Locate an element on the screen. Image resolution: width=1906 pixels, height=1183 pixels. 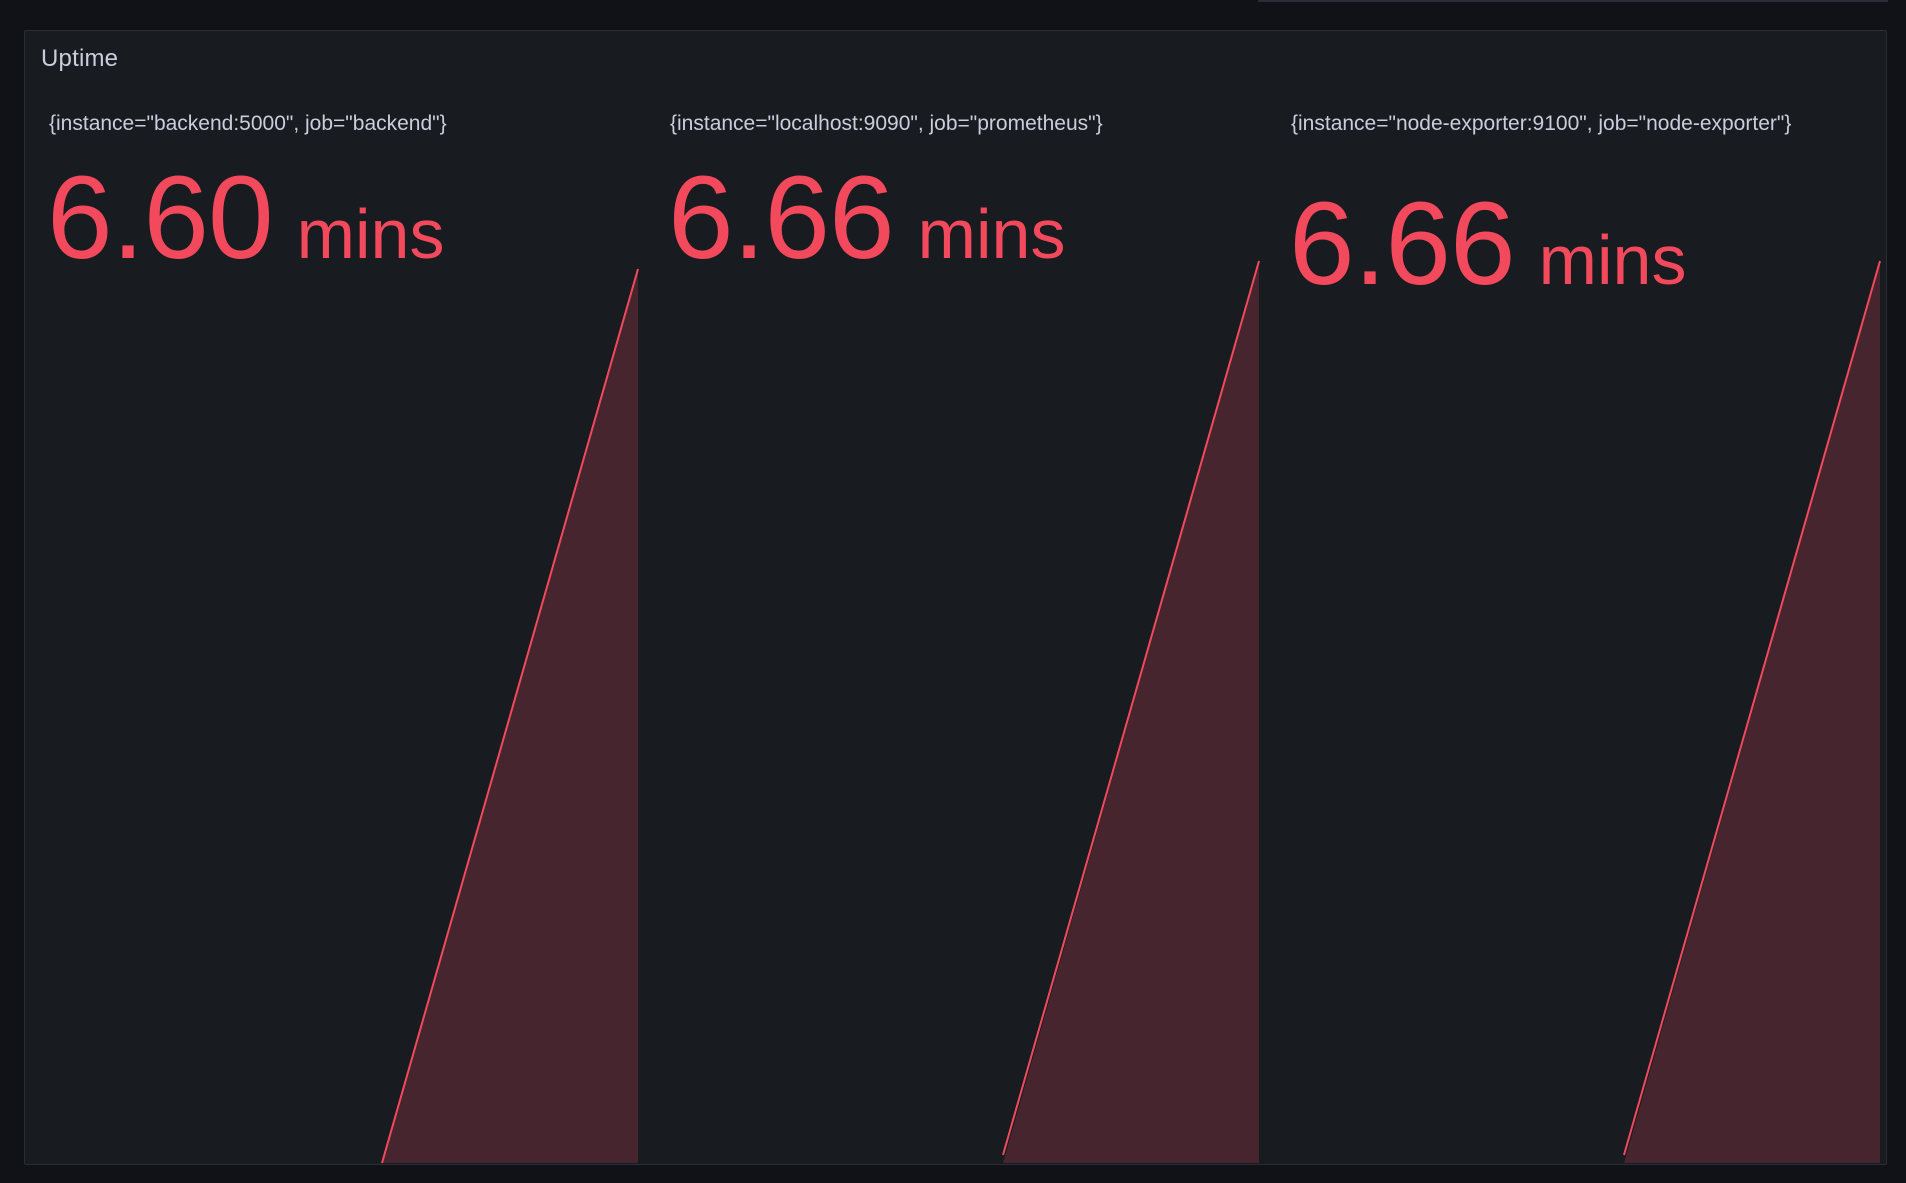
stat-number: 6.60 is located at coordinates (160, 218).